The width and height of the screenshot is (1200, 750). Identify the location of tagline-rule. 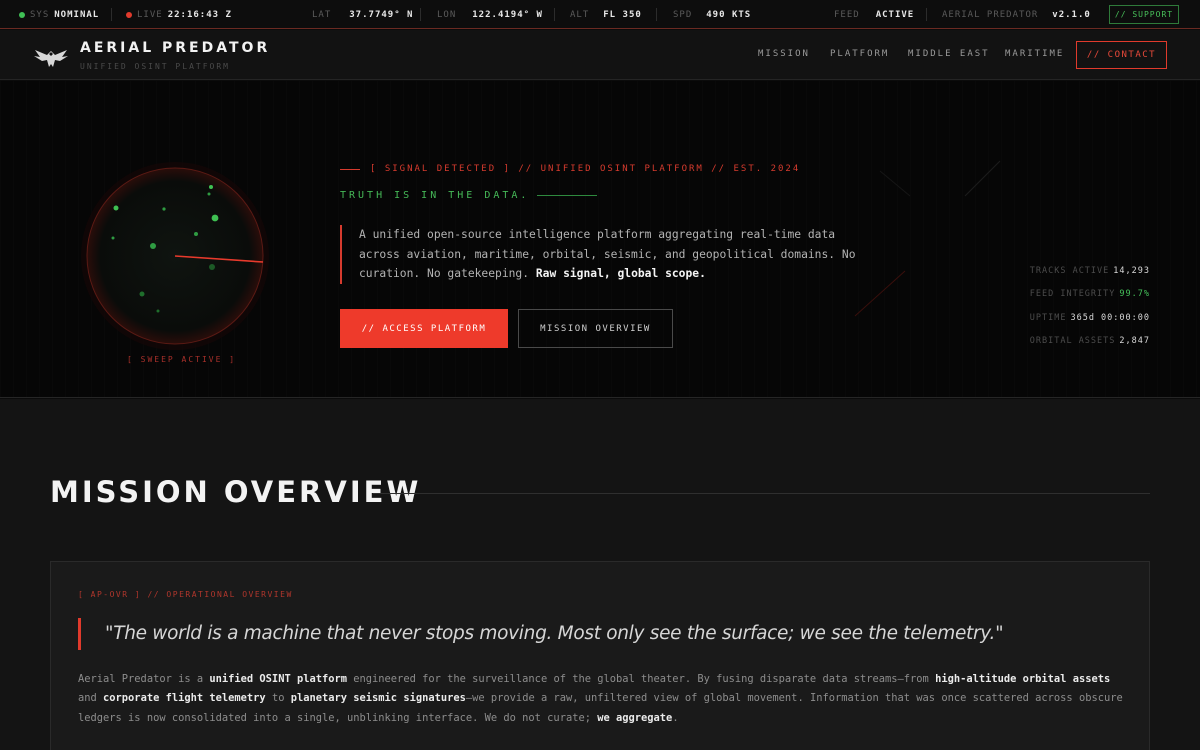
(567, 195).